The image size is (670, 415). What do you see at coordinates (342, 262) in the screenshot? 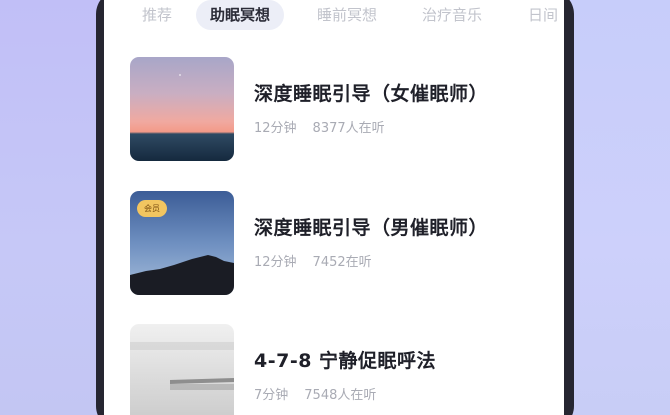
I see `track-listeners: 7452在听` at bounding box center [342, 262].